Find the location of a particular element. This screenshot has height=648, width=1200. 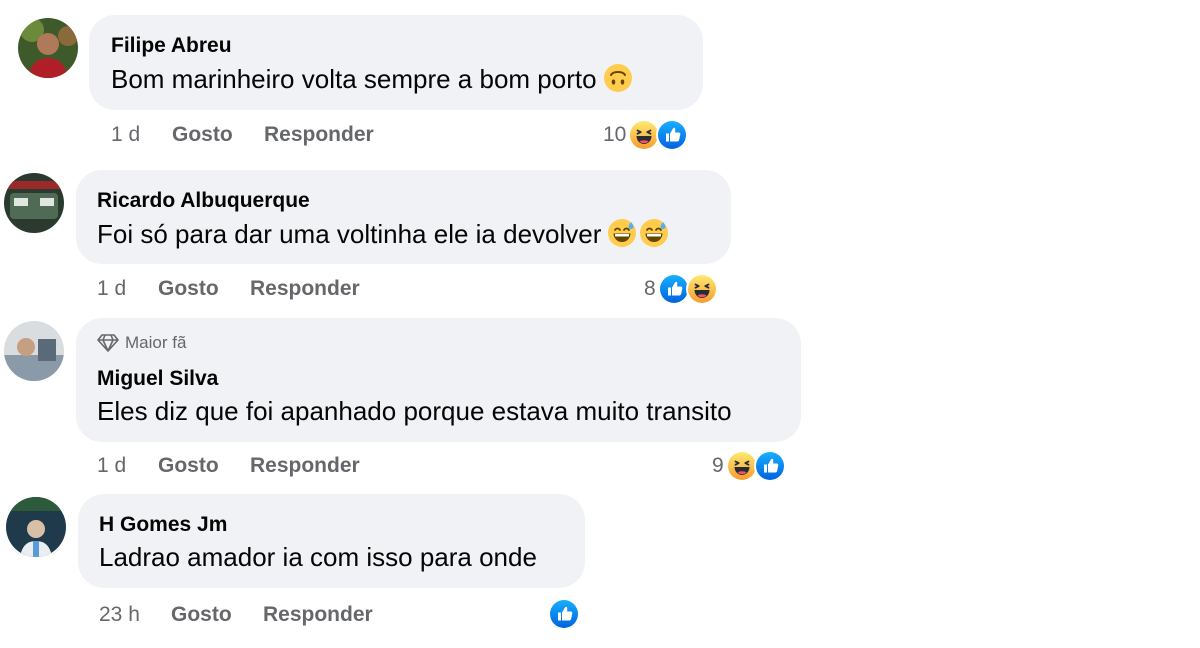

top-fan-label: Maior fã is located at coordinates (156, 342).